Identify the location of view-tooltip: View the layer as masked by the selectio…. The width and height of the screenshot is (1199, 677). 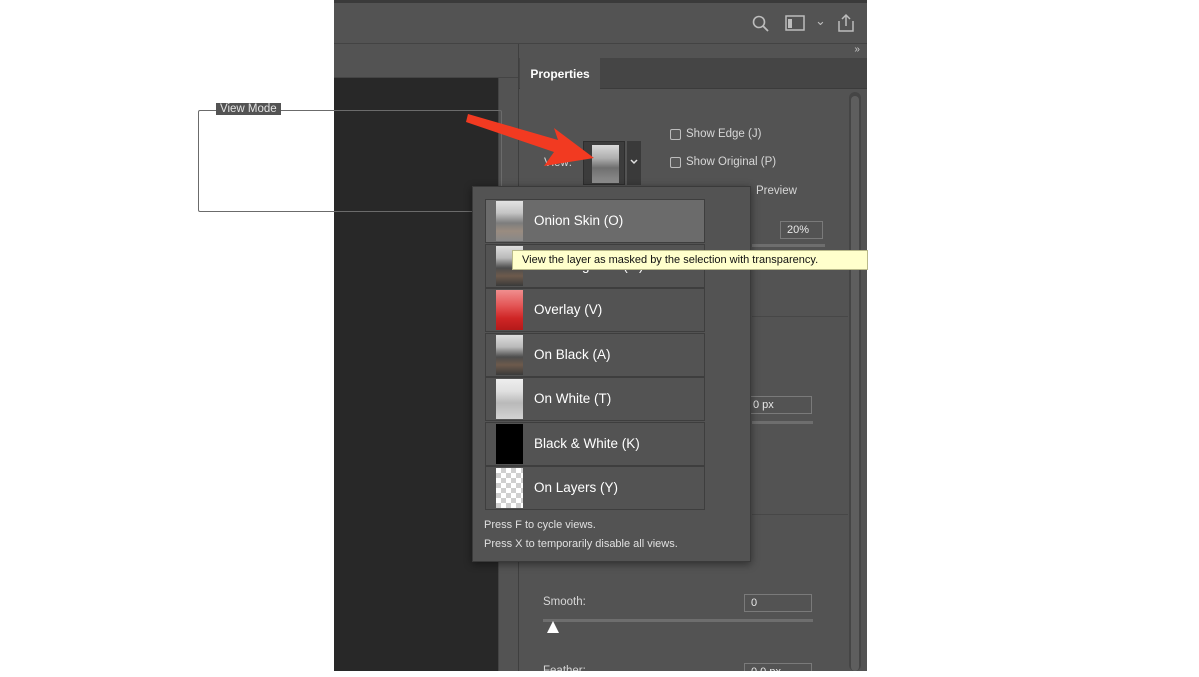
(690, 260).